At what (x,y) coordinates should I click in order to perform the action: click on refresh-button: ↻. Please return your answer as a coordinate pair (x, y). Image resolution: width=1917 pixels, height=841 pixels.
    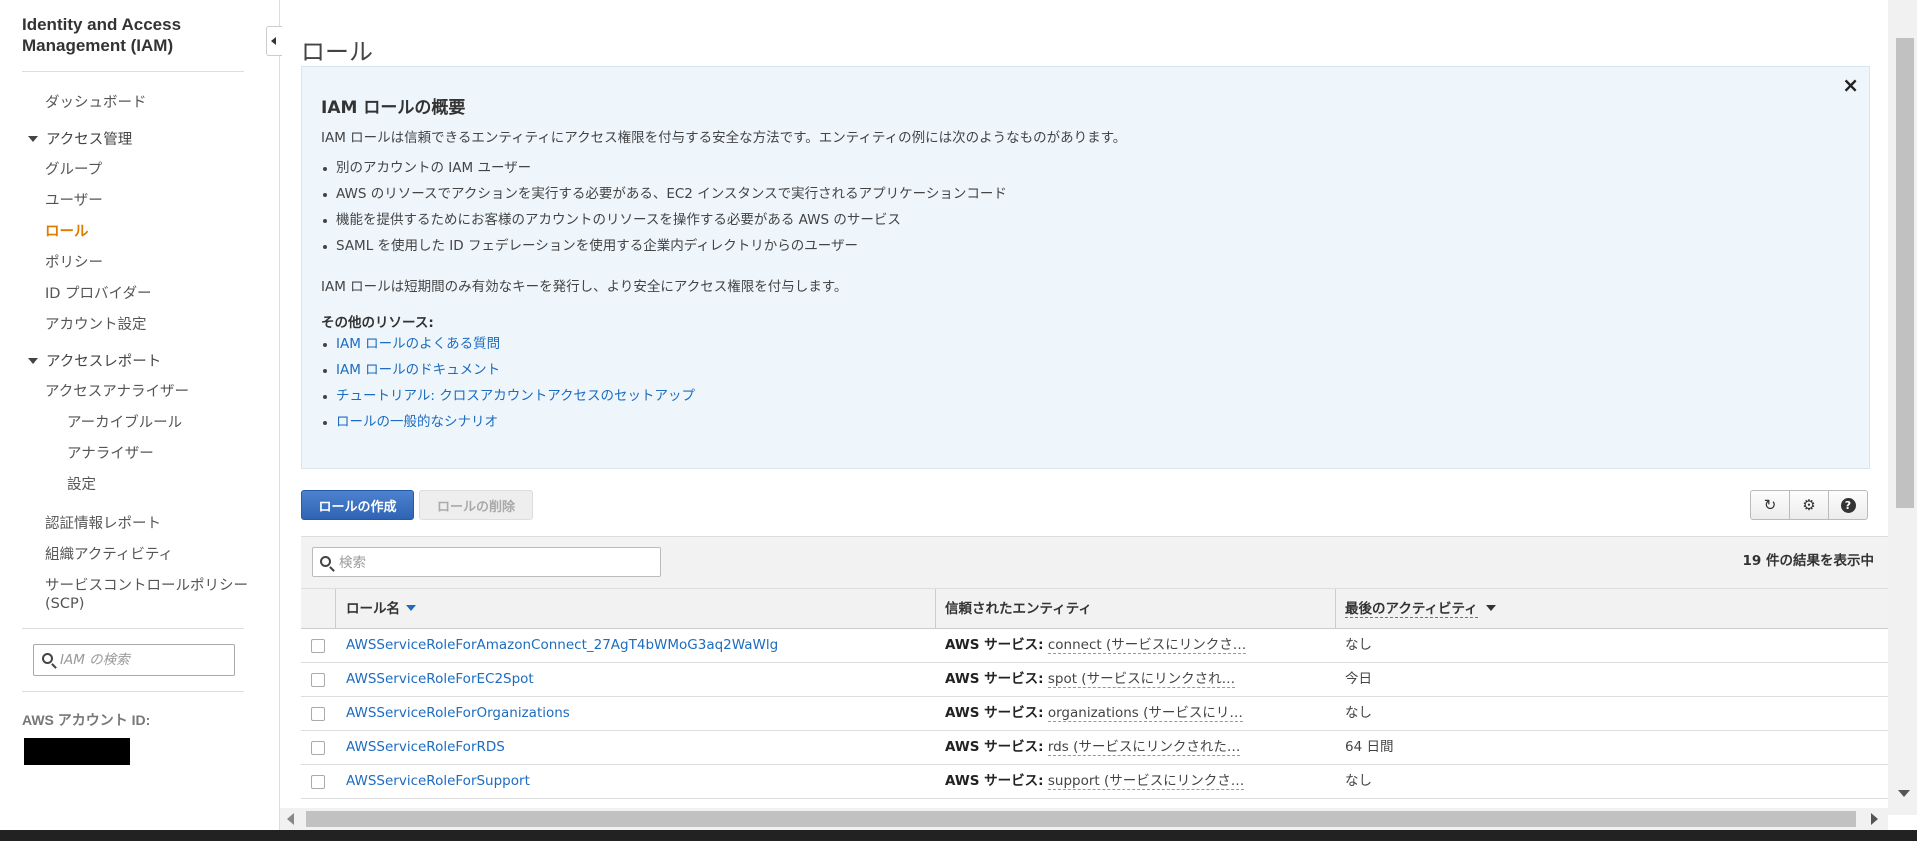
    Looking at the image, I should click on (1770, 505).